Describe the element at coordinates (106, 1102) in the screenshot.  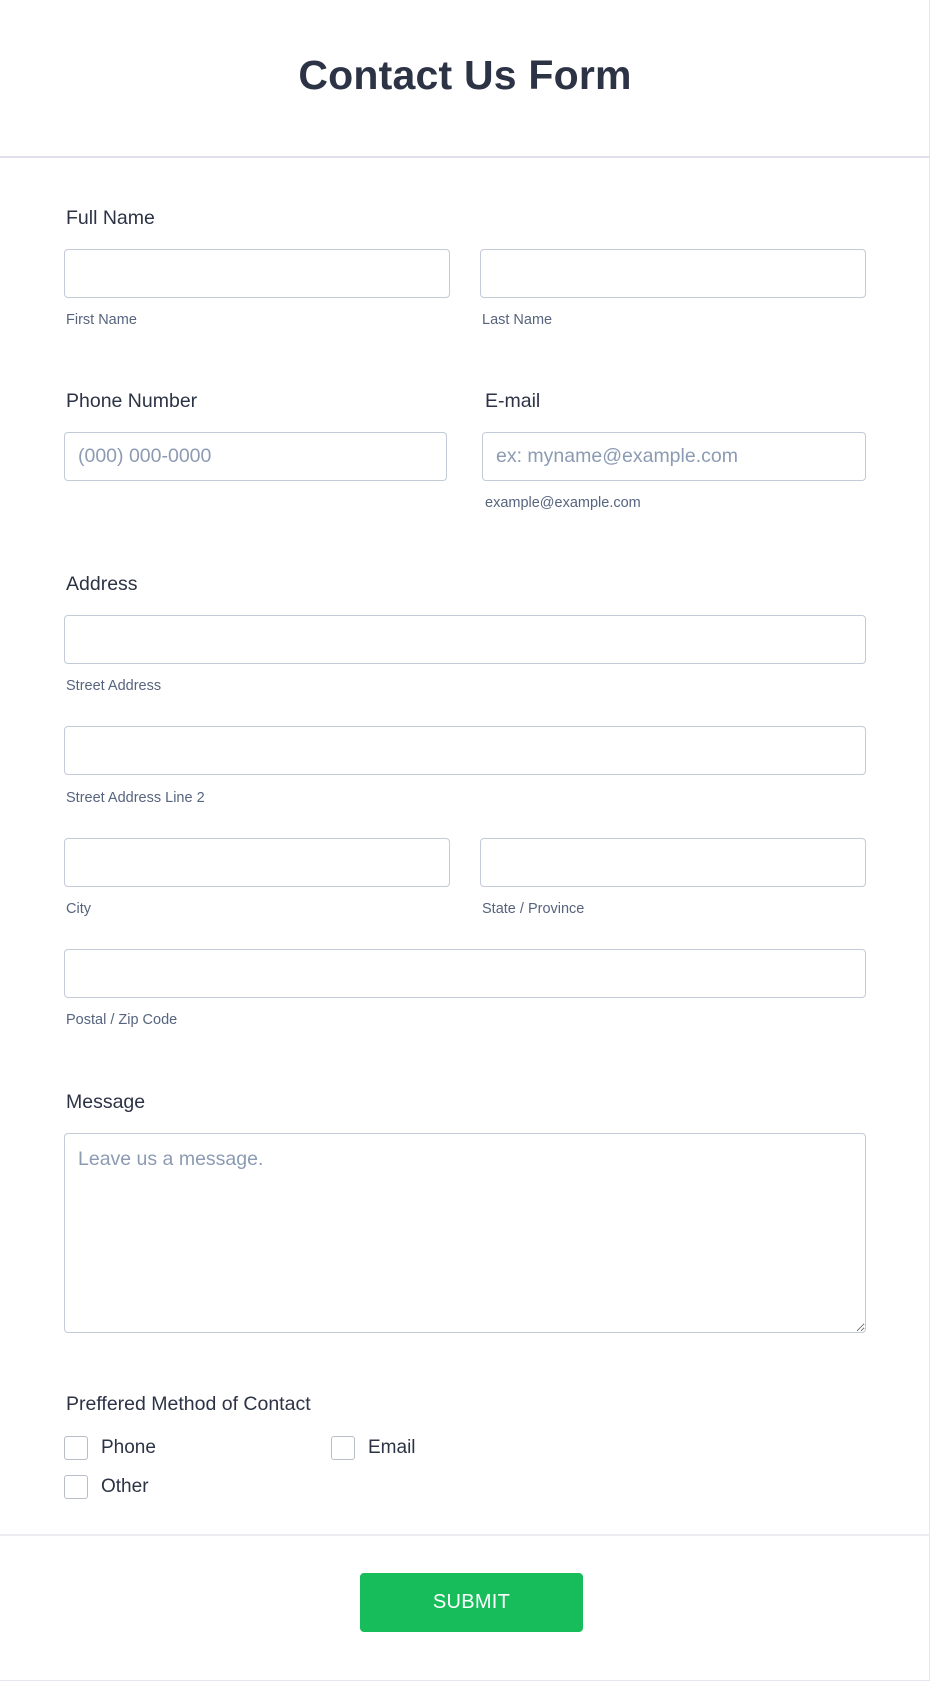
I see `message-label: Message` at that location.